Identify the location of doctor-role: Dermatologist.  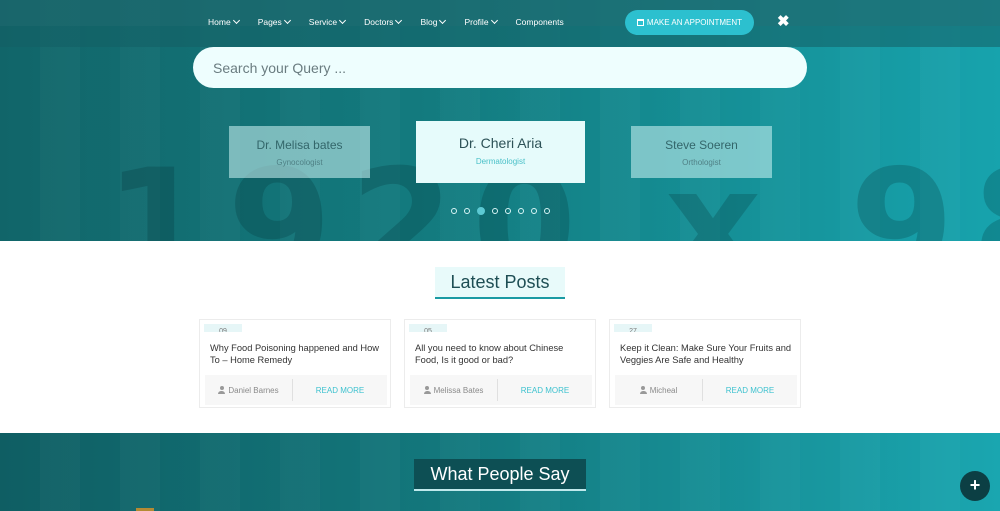
(500, 161).